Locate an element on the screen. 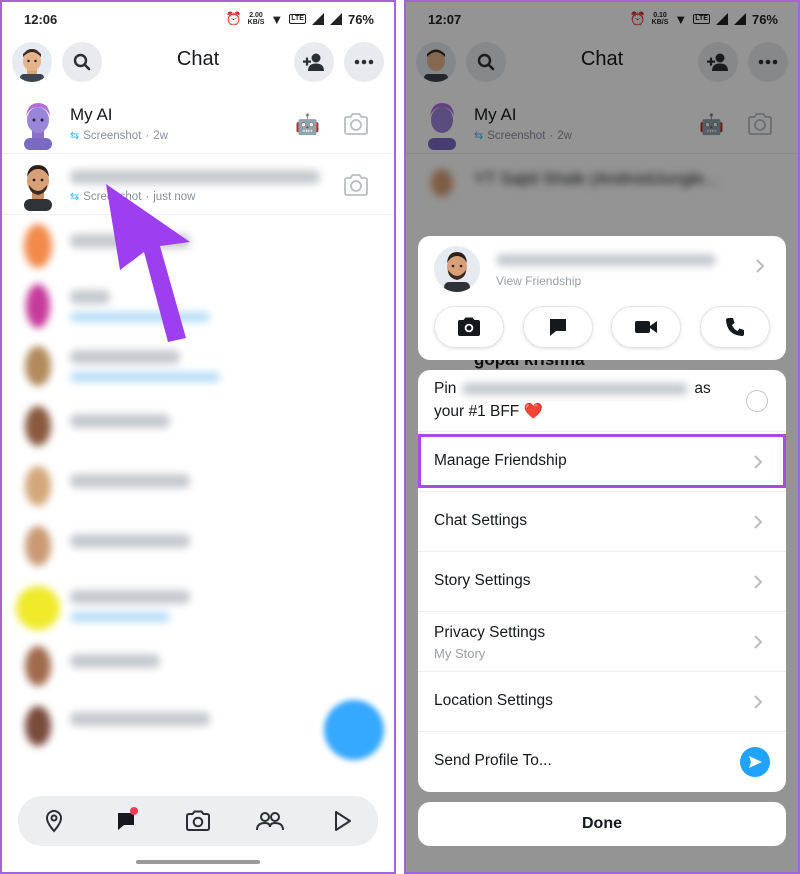 This screenshot has height=874, width=800. video-camera-icon is located at coordinates (646, 327).